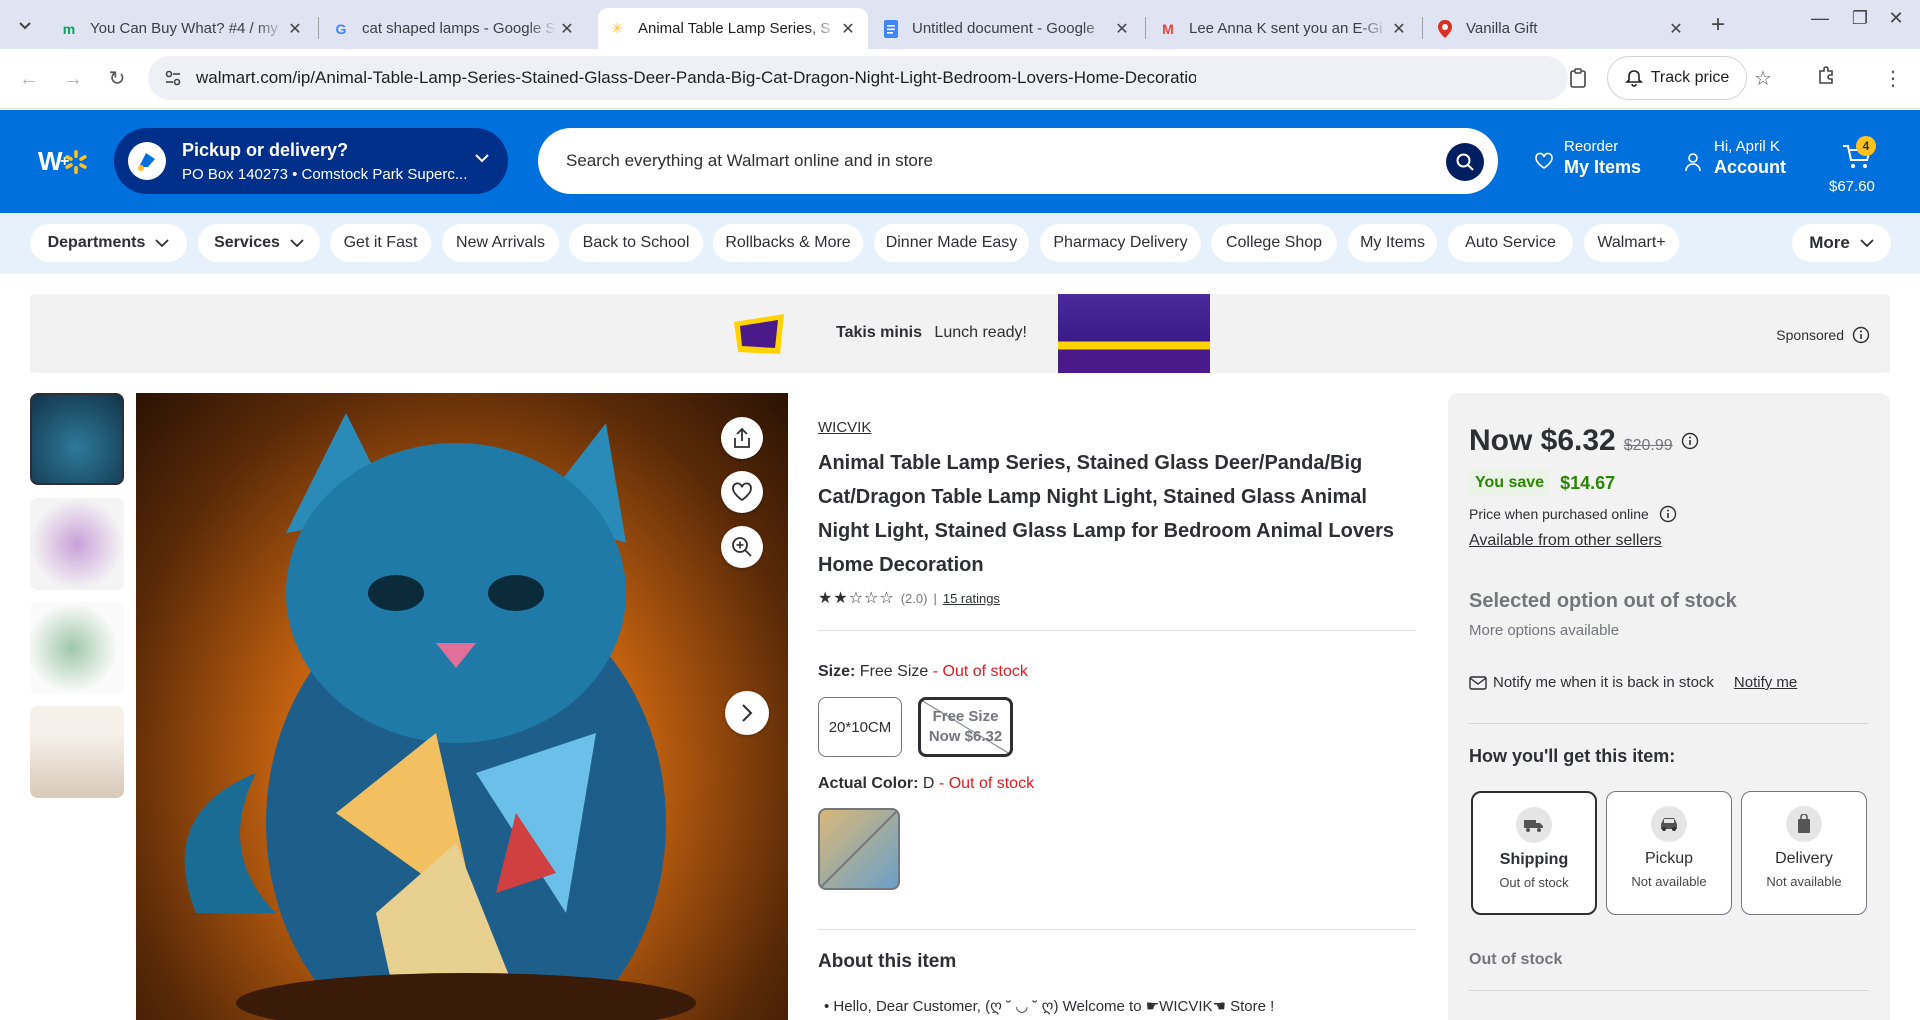  What do you see at coordinates (259, 243) in the screenshot?
I see `services-dropdown: Services` at bounding box center [259, 243].